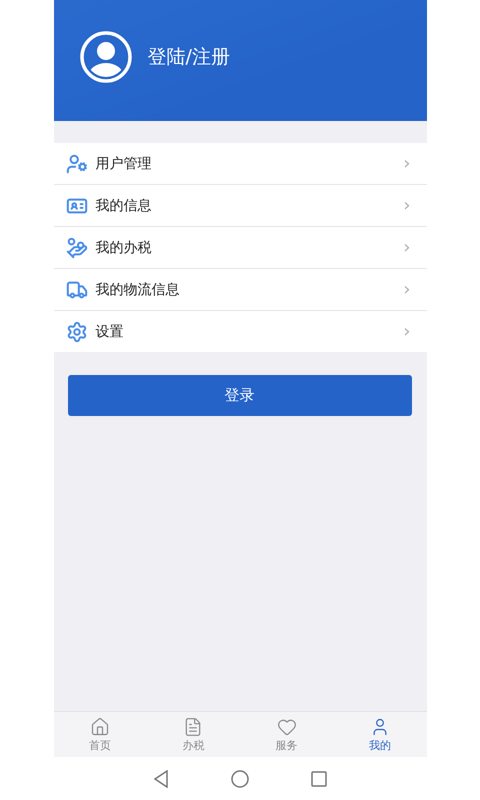  Describe the element at coordinates (240, 331) in the screenshot. I see `menu-item: 设置 ›` at that location.